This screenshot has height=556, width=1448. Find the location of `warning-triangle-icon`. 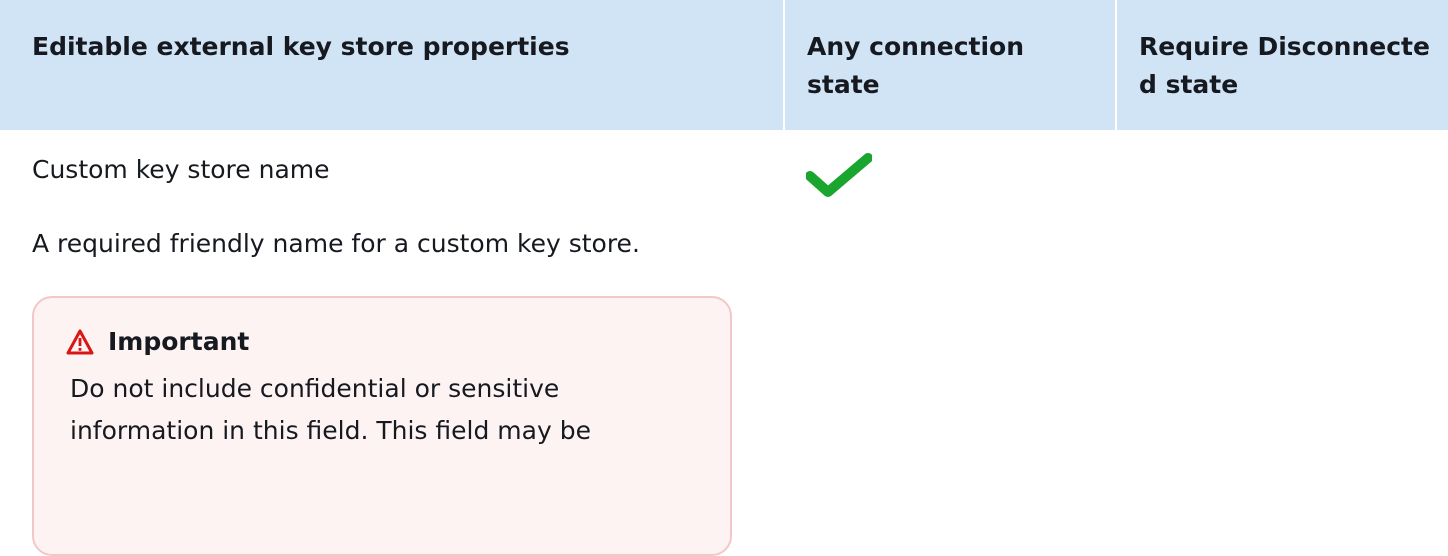

warning-triangle-icon is located at coordinates (80, 342).